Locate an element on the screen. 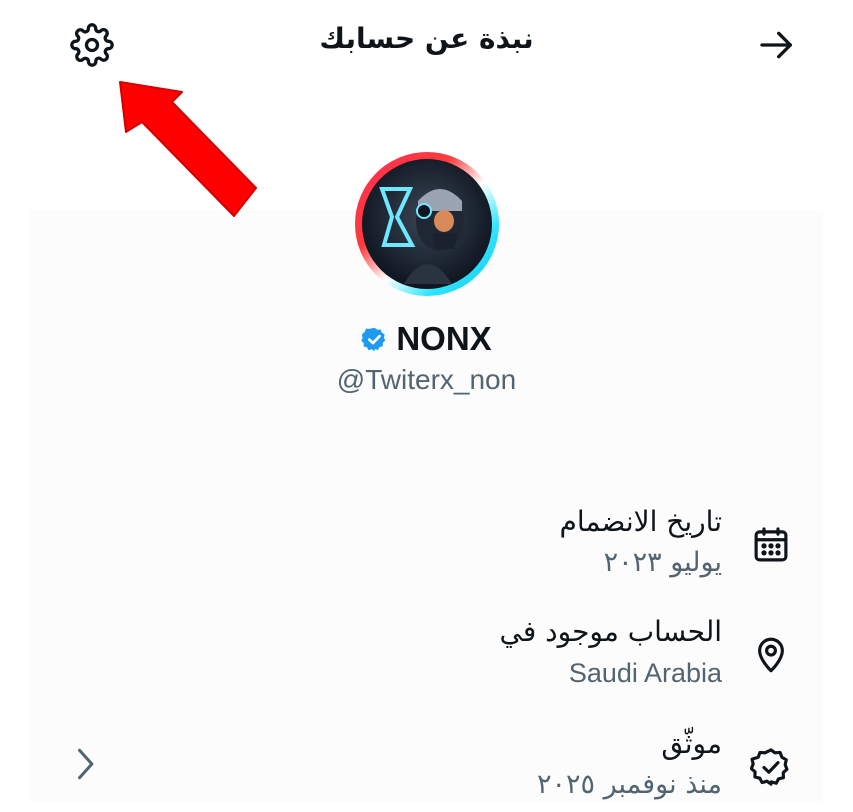 Image resolution: width=853 pixels, height=812 pixels. detail-row-verified: موثّق منذ نوفمبر ٢٠٢٥ is located at coordinates (426, 767).